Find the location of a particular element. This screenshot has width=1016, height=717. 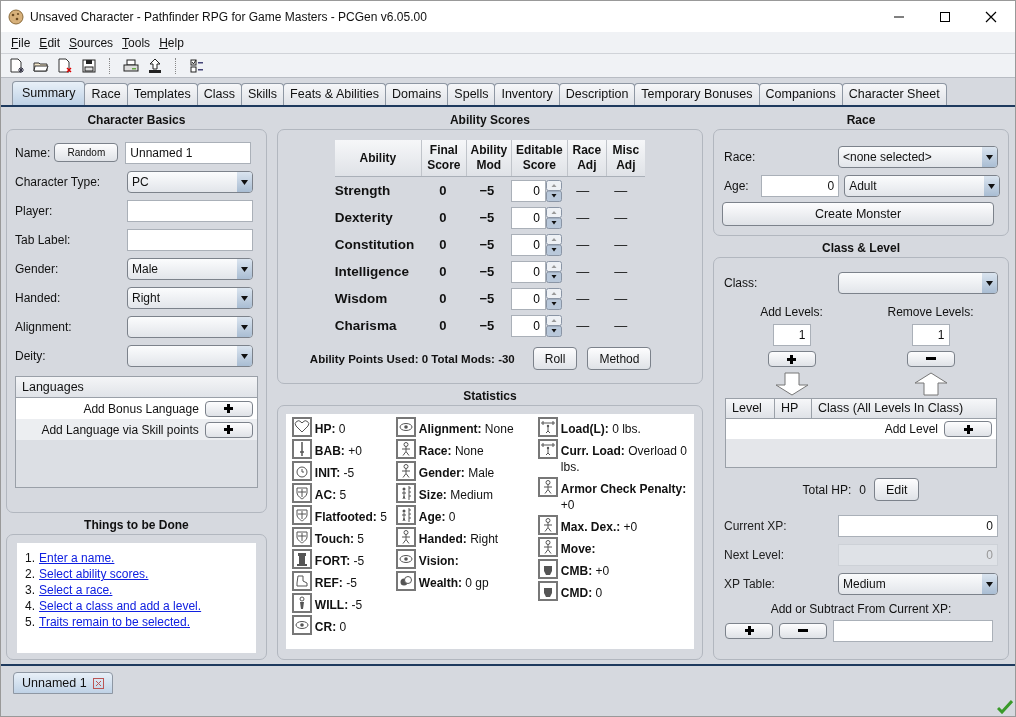

dropdown: Male is located at coordinates (190, 268).